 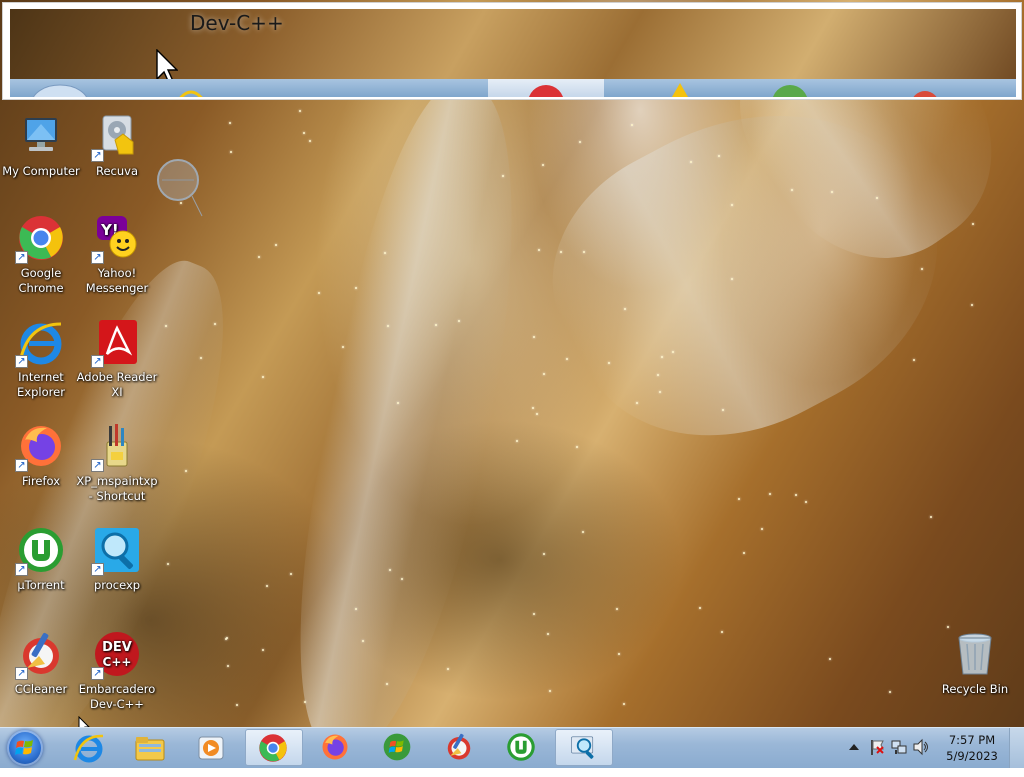 I want to click on desktop-icon-ccleaner: ↗ CCleaner, so click(x=41, y=663).